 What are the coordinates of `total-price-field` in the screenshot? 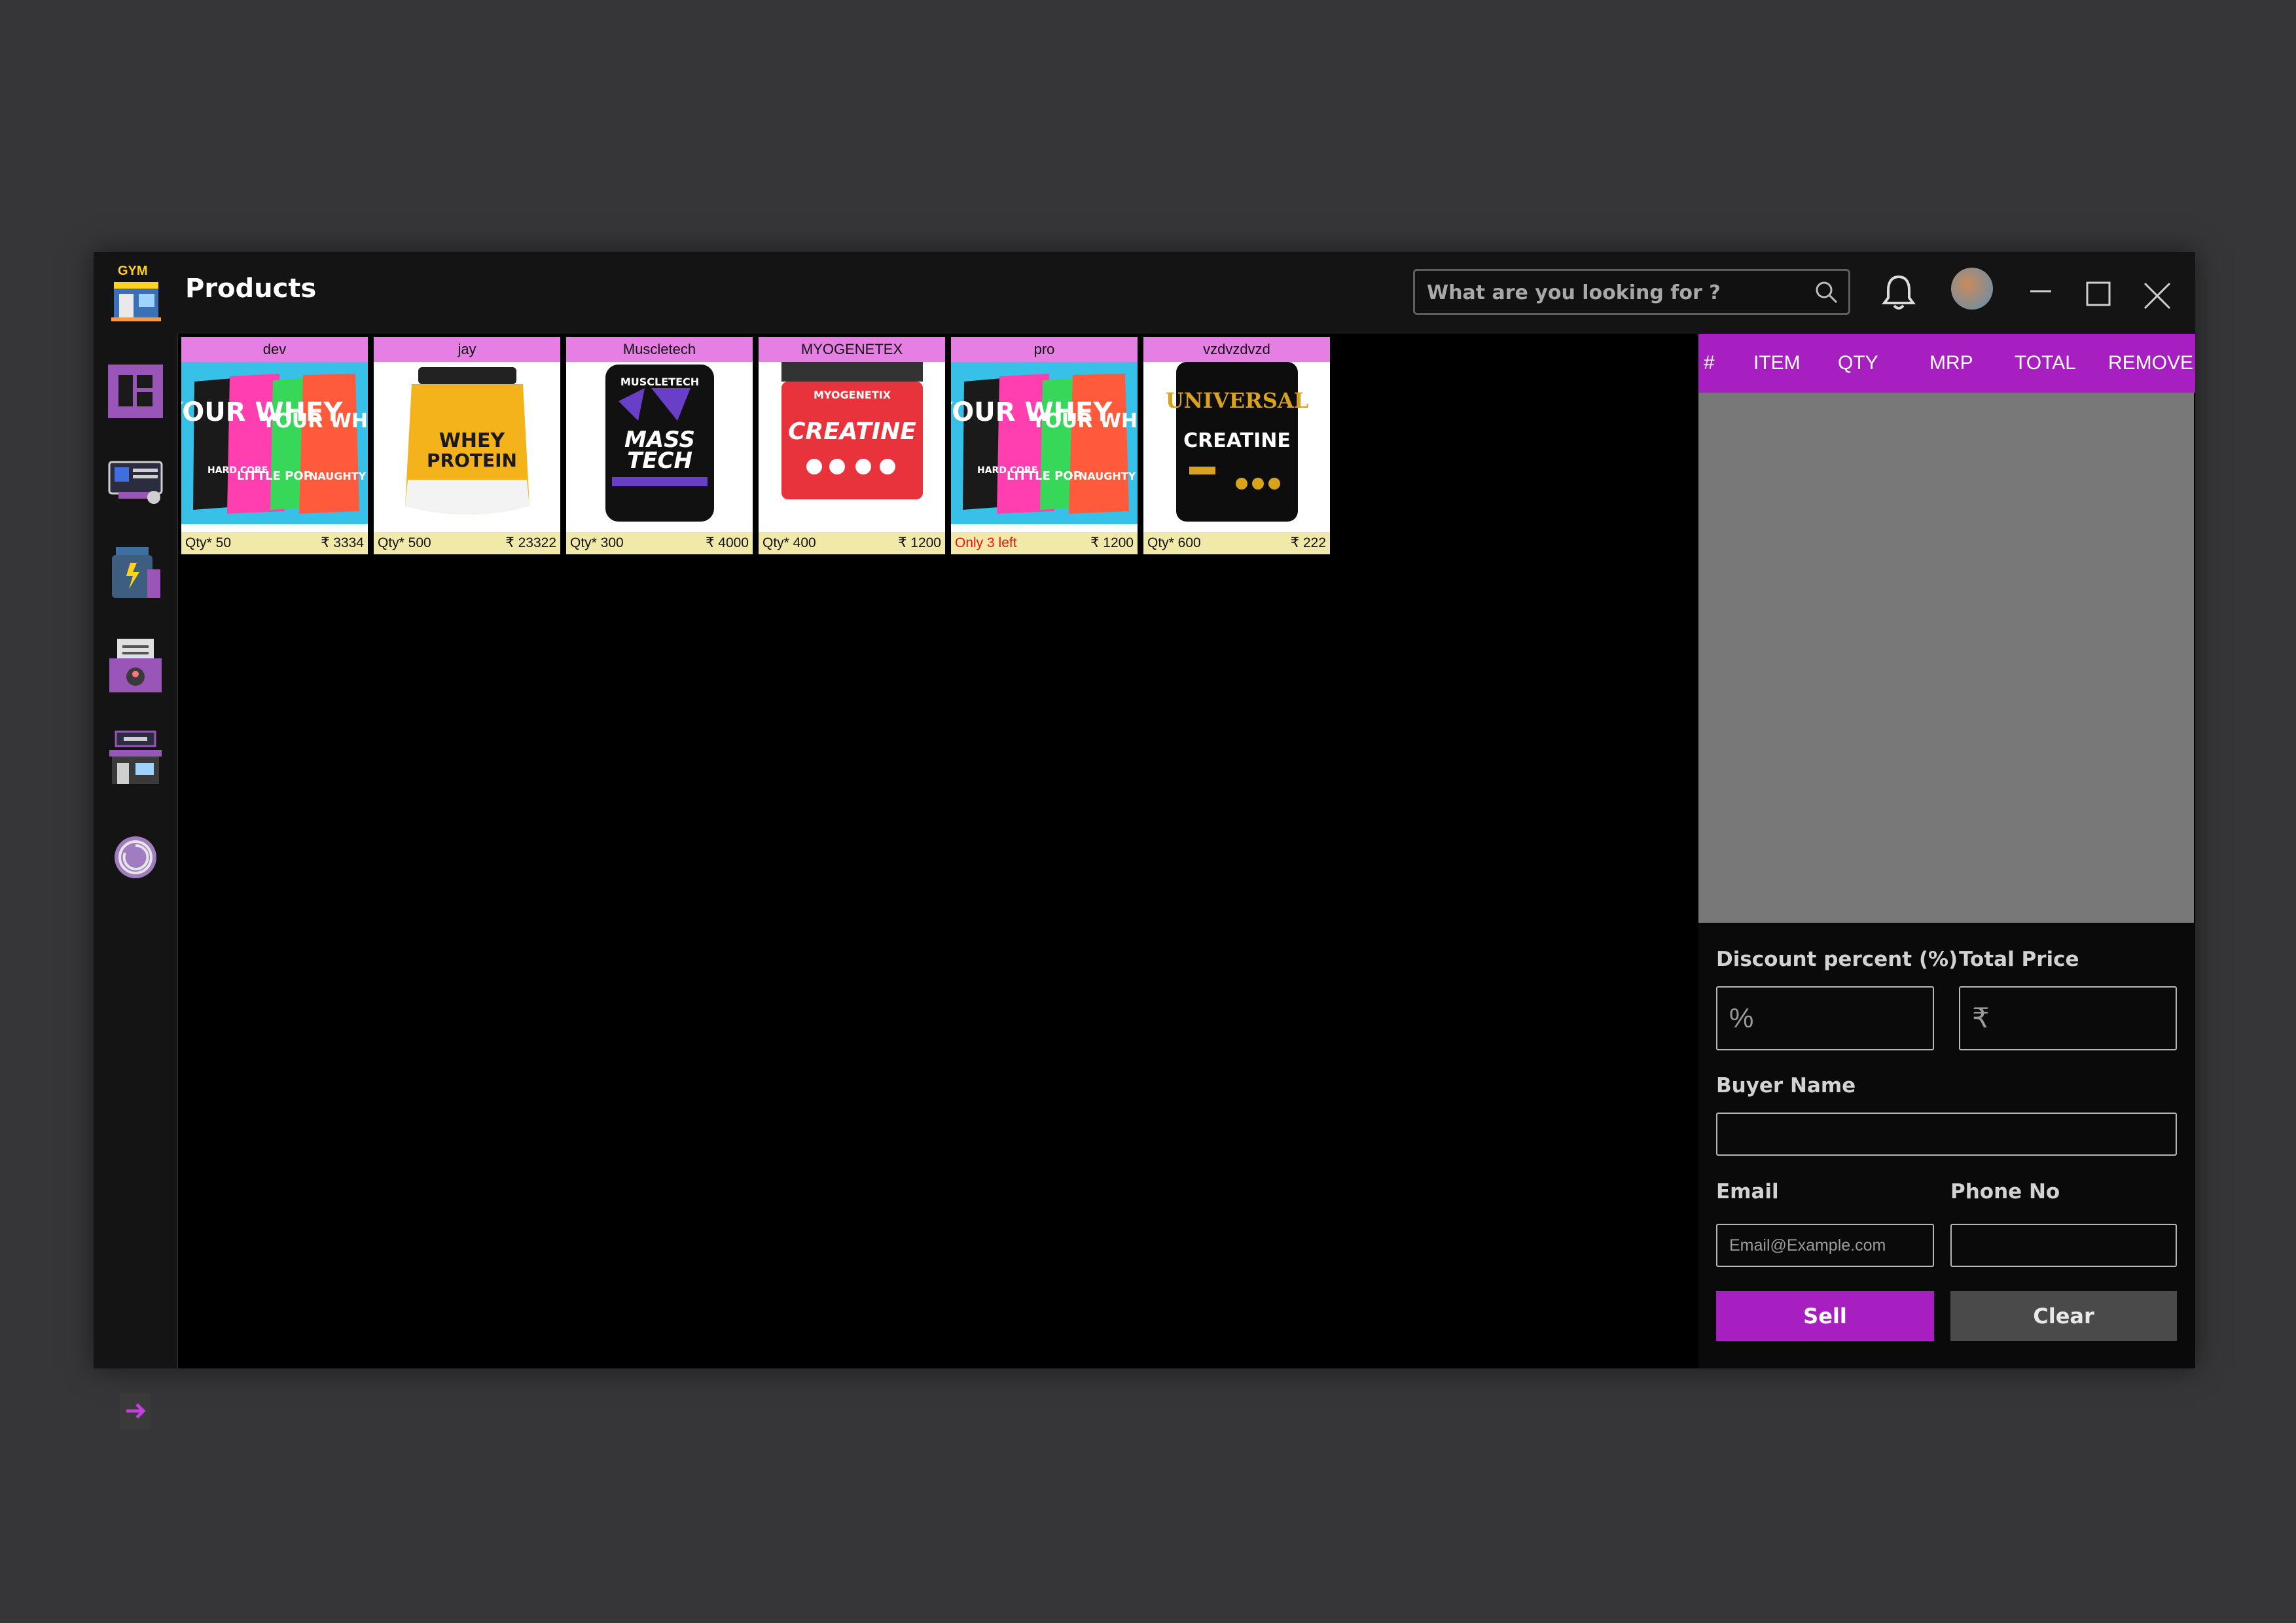 It's located at (2068, 1018).